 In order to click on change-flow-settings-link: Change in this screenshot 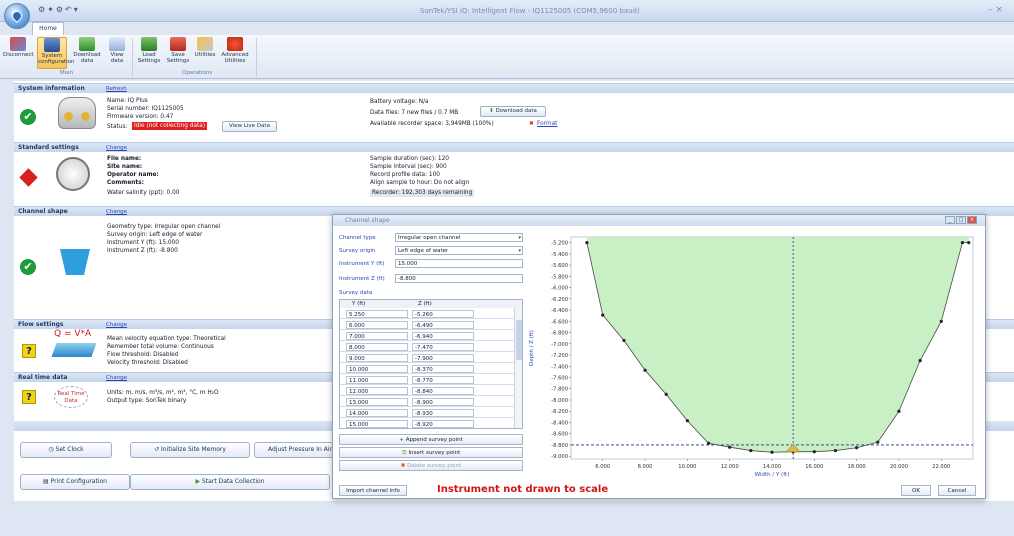, I will do `click(116, 325)`.